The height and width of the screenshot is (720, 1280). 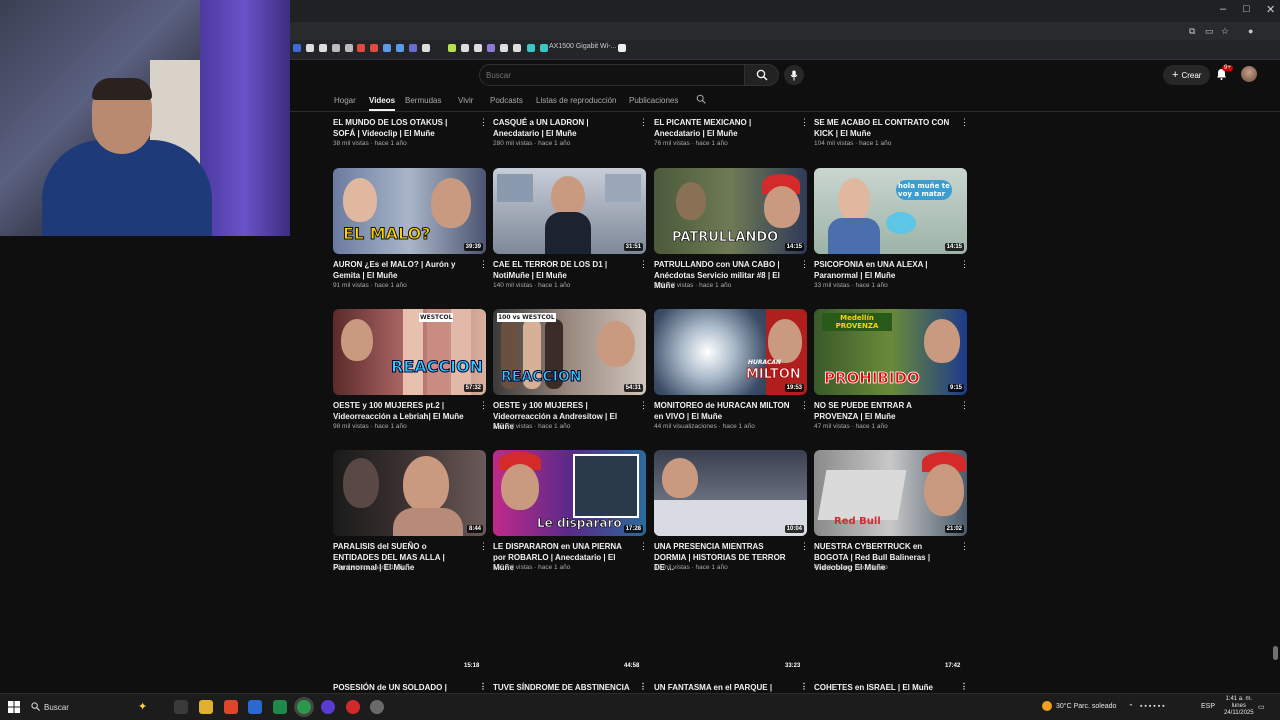 I want to click on star-icon: ☆, so click(x=1225, y=31).